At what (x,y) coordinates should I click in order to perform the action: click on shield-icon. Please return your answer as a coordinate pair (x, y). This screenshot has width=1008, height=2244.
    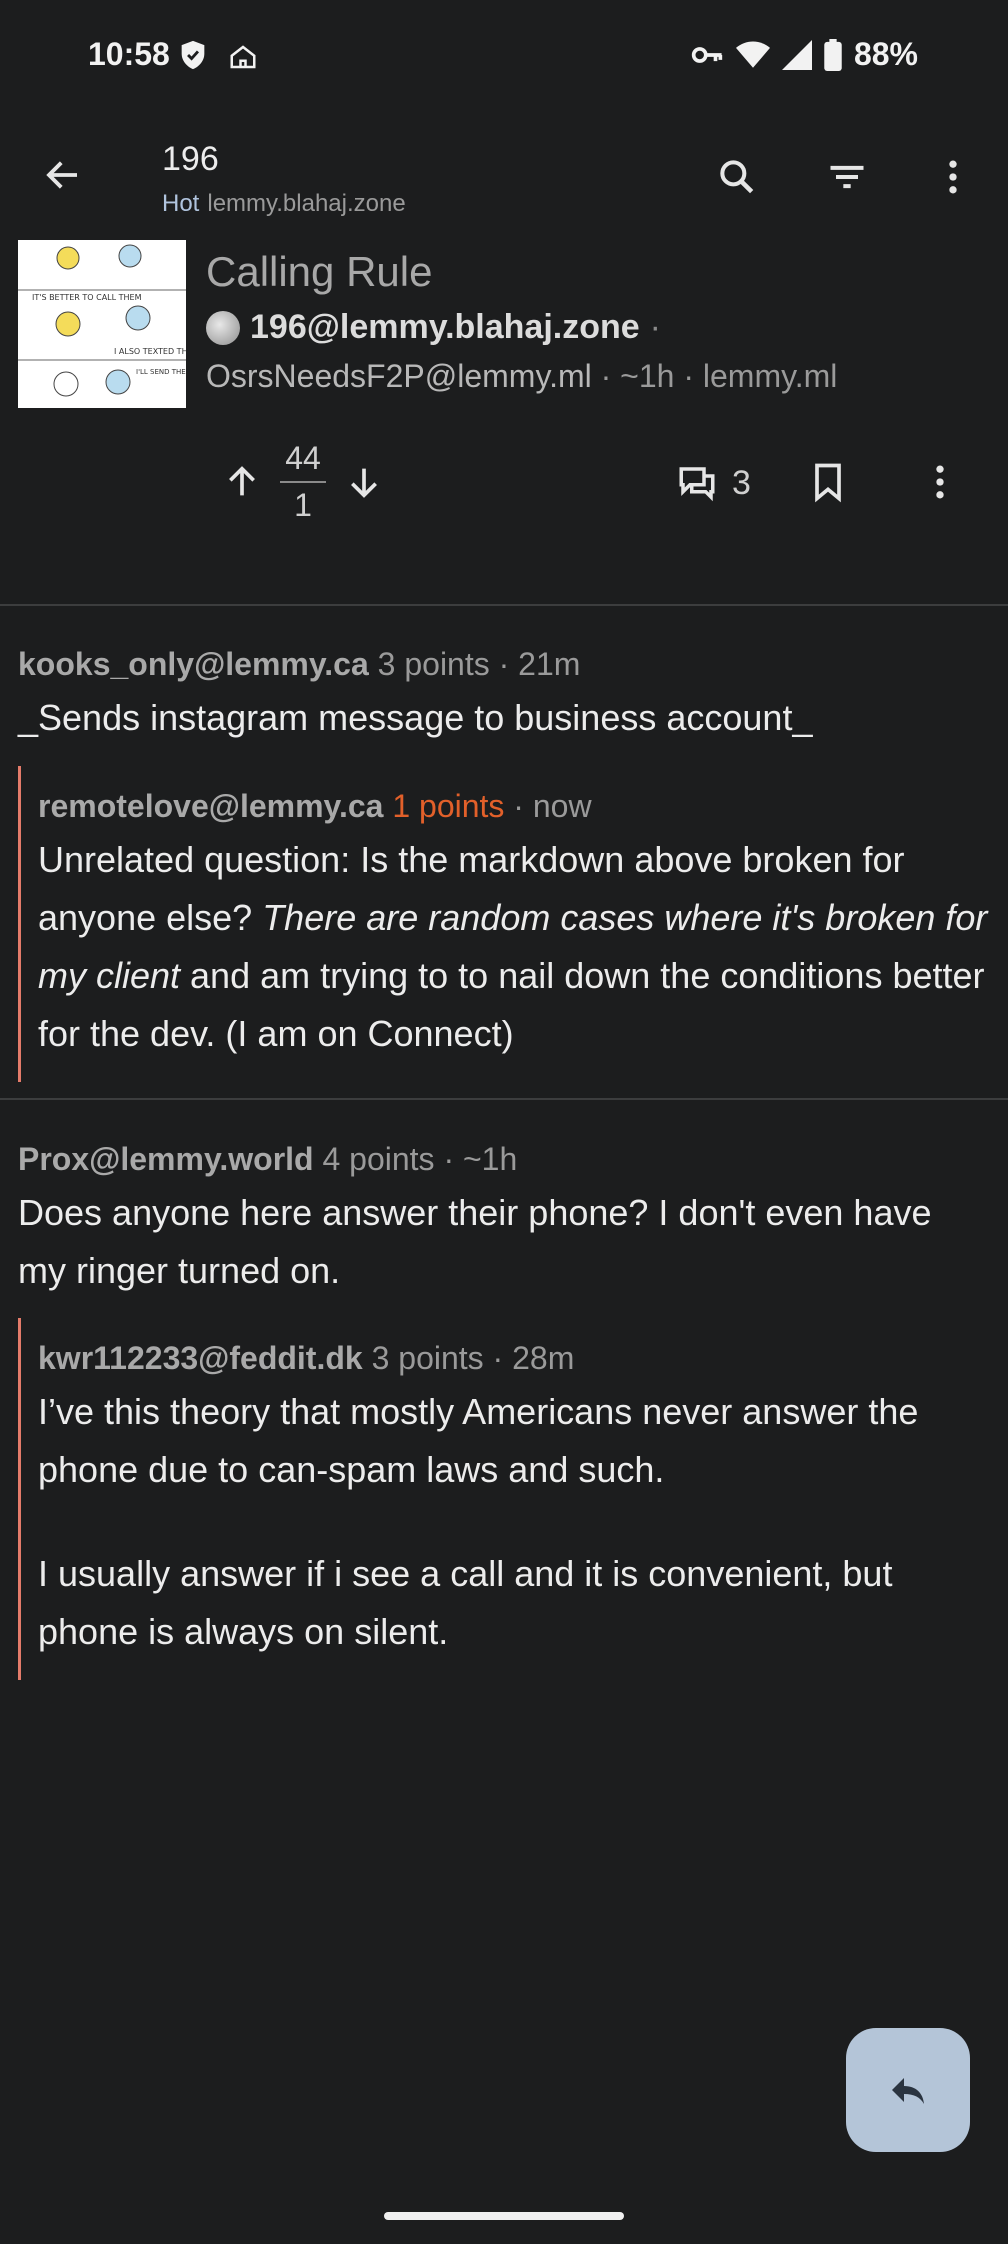
    Looking at the image, I should click on (193, 55).